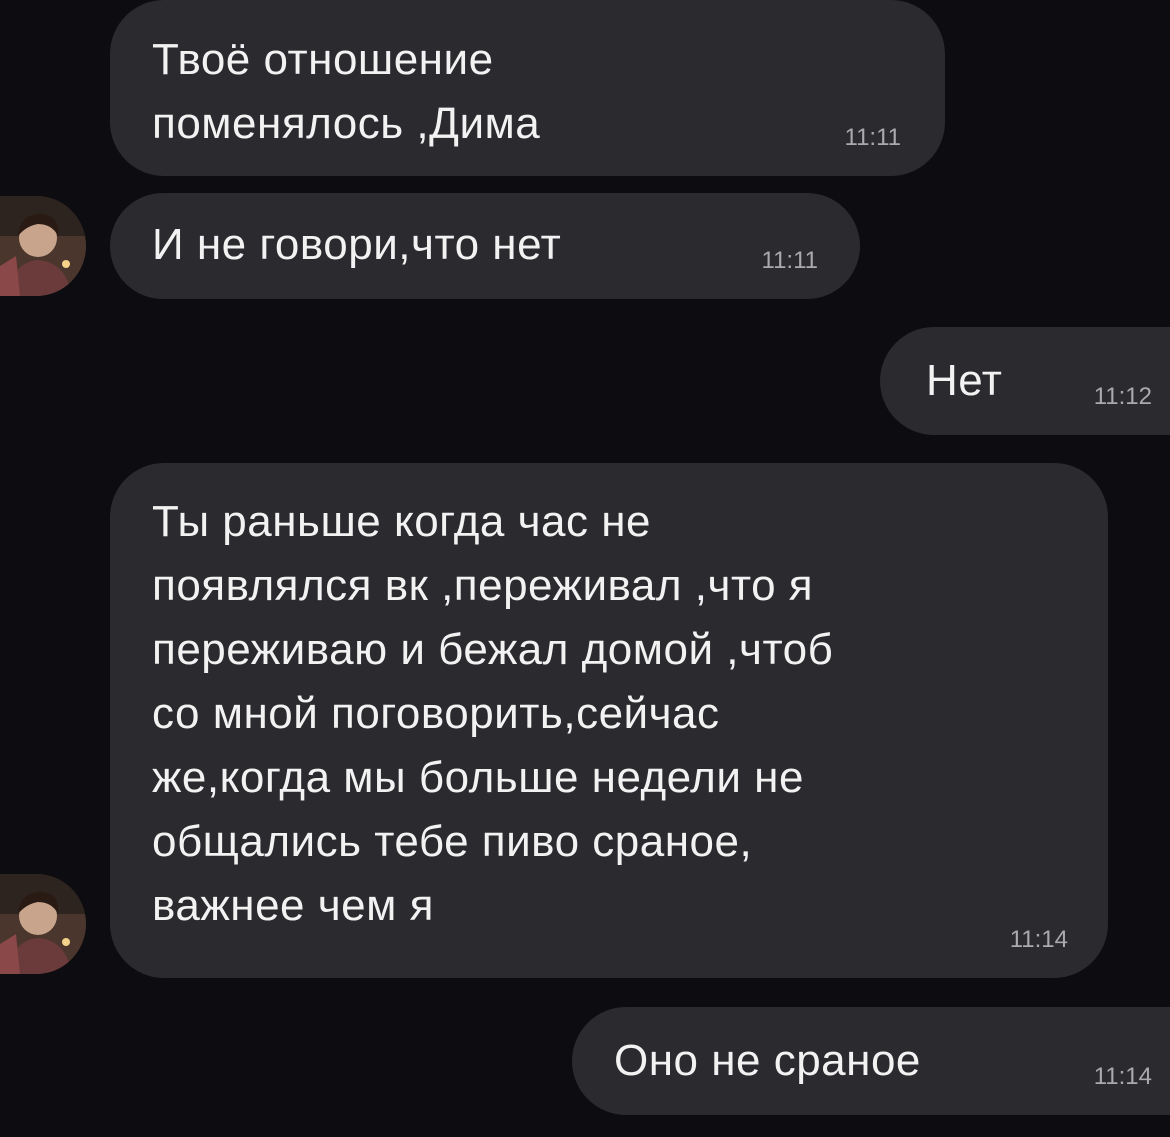 The height and width of the screenshot is (1137, 1170). What do you see at coordinates (1122, 396) in the screenshot?
I see `message-time: 11:12` at bounding box center [1122, 396].